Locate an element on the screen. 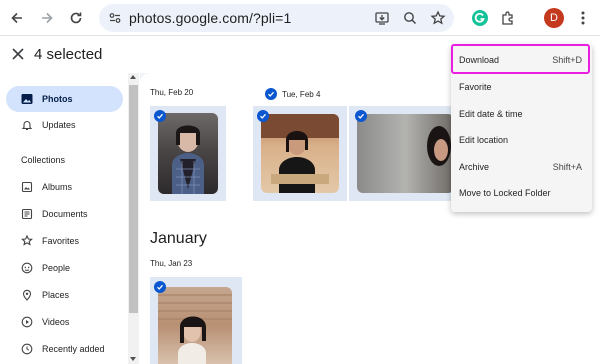  play-circle-icon is located at coordinates (27, 322).